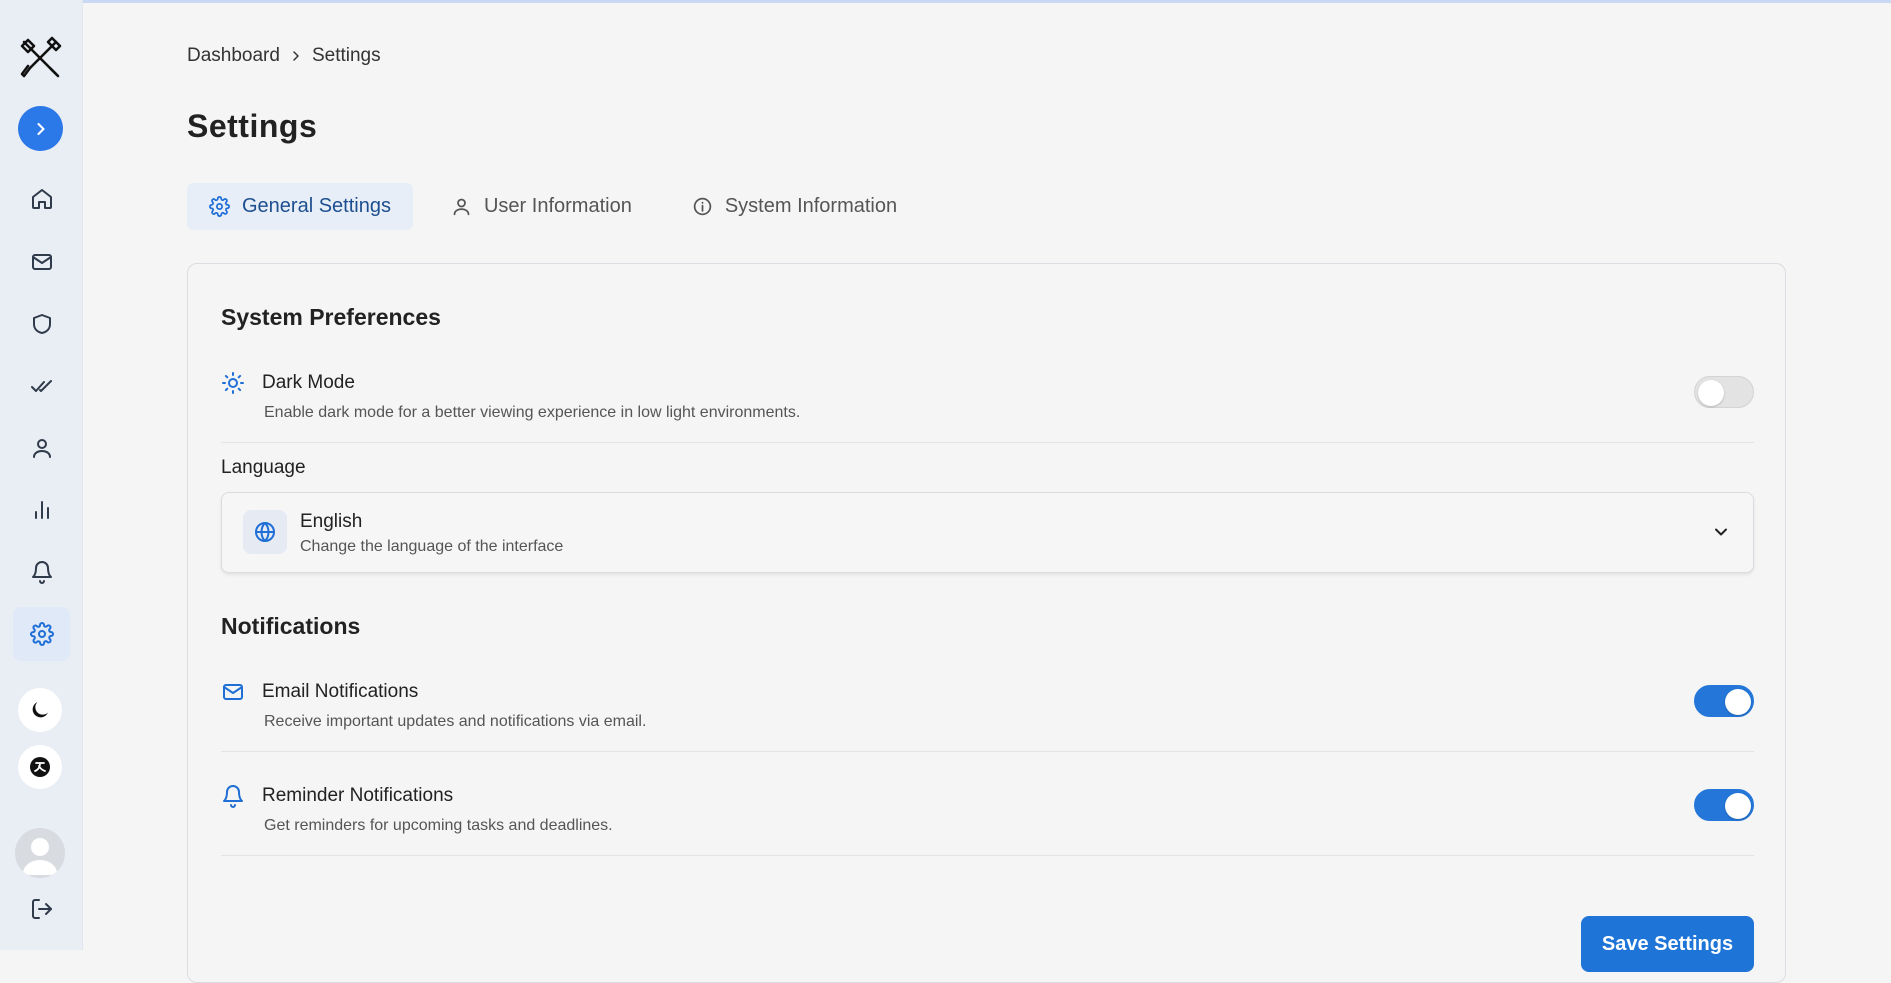  I want to click on breadcrumb-current: Settings, so click(346, 55).